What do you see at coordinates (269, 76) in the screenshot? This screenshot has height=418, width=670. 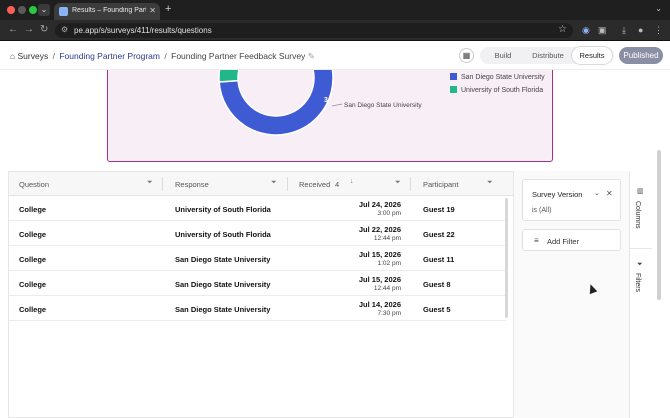 I see `pie-slice-university-of-south-florida` at bounding box center [269, 76].